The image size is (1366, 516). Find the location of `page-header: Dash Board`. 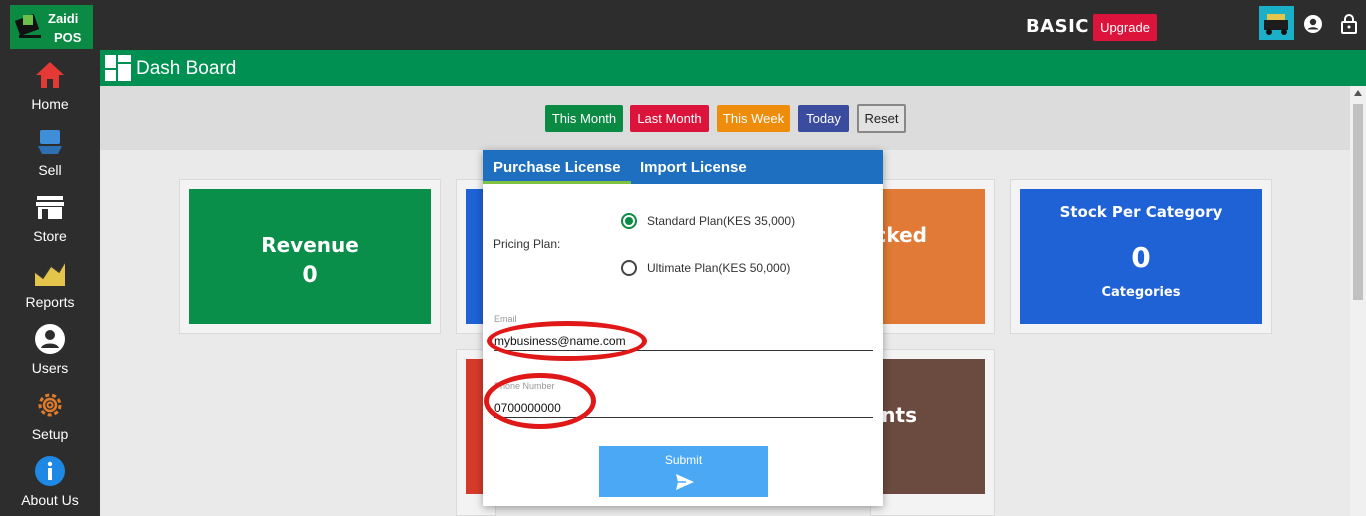

page-header: Dash Board is located at coordinates (733, 68).